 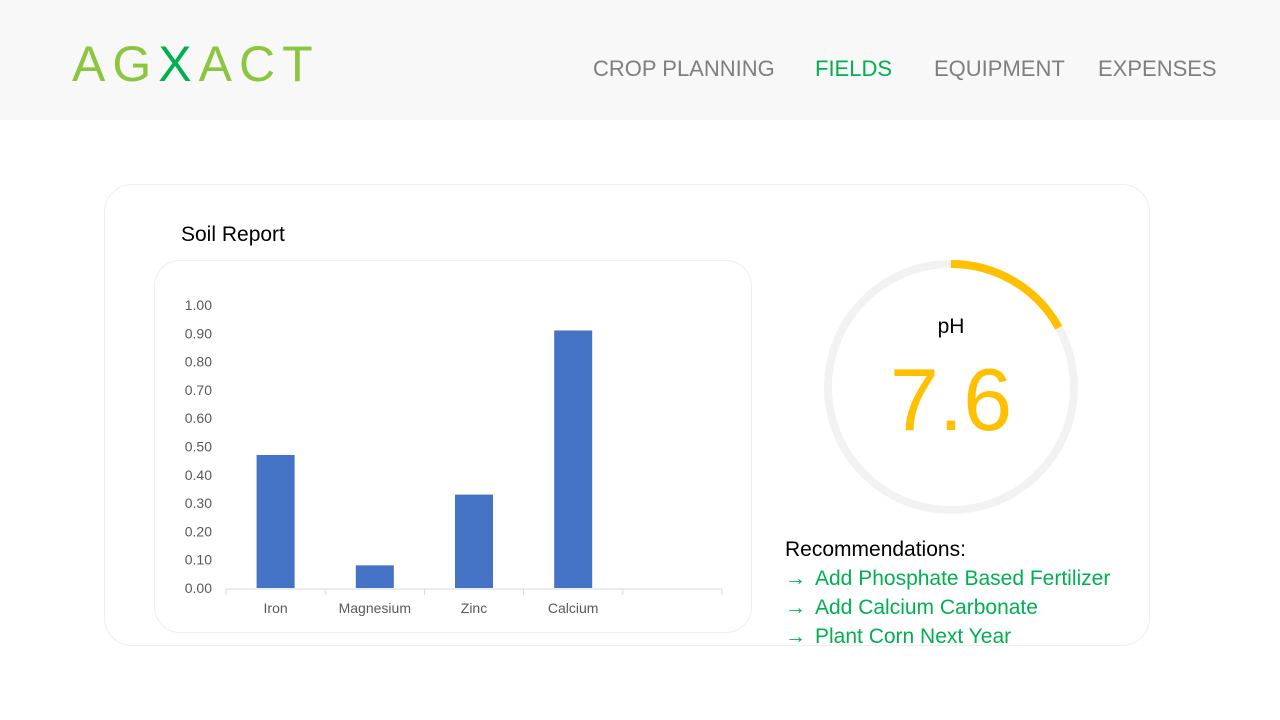 I want to click on y-tick-label: 0.90, so click(x=198, y=333).